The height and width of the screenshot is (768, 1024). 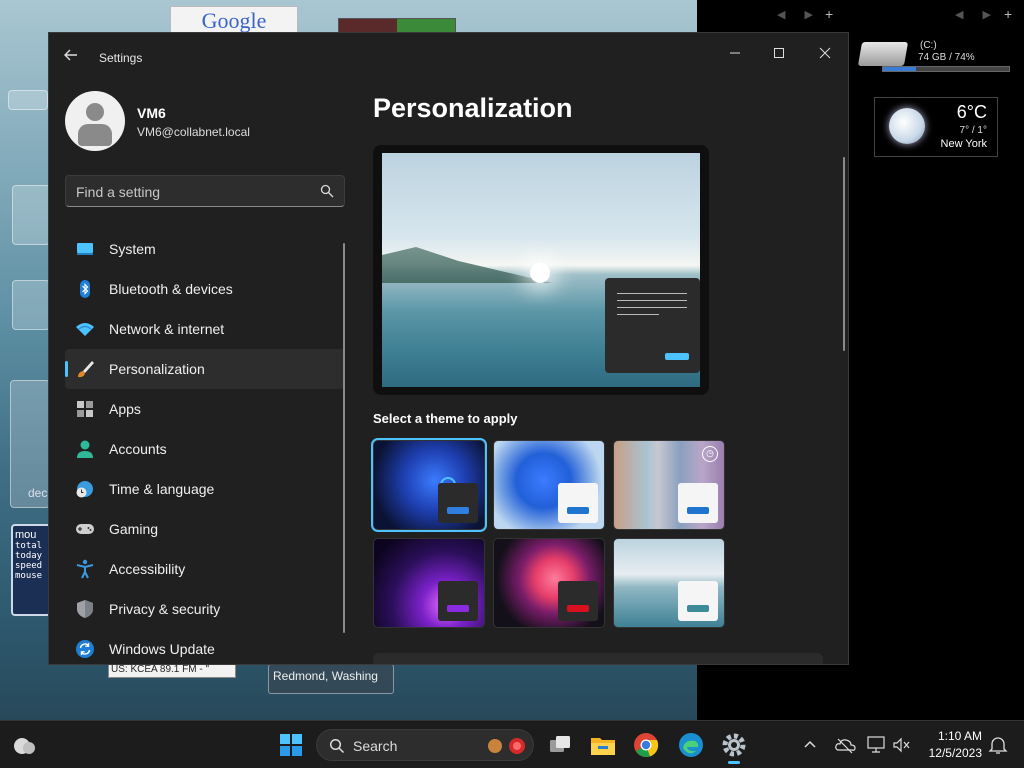 I want to click on sidebar-item-system: System, so click(x=205, y=249).